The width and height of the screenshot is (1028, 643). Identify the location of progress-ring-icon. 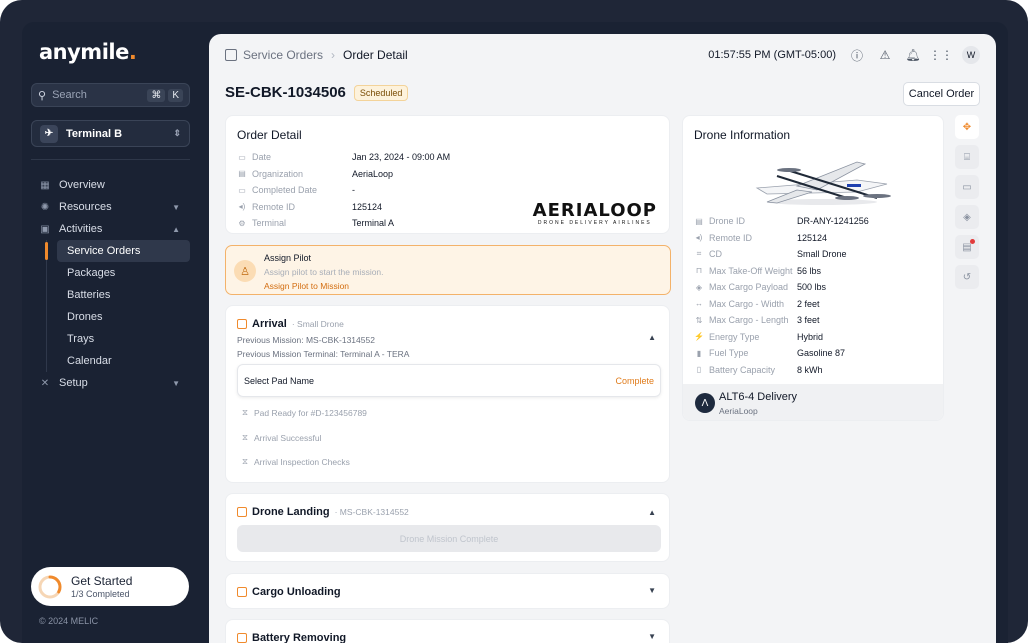
(50, 586).